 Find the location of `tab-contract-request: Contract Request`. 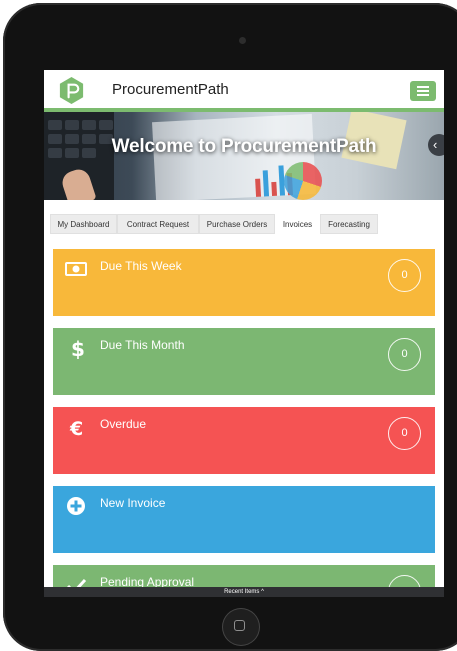

tab-contract-request: Contract Request is located at coordinates (158, 224).